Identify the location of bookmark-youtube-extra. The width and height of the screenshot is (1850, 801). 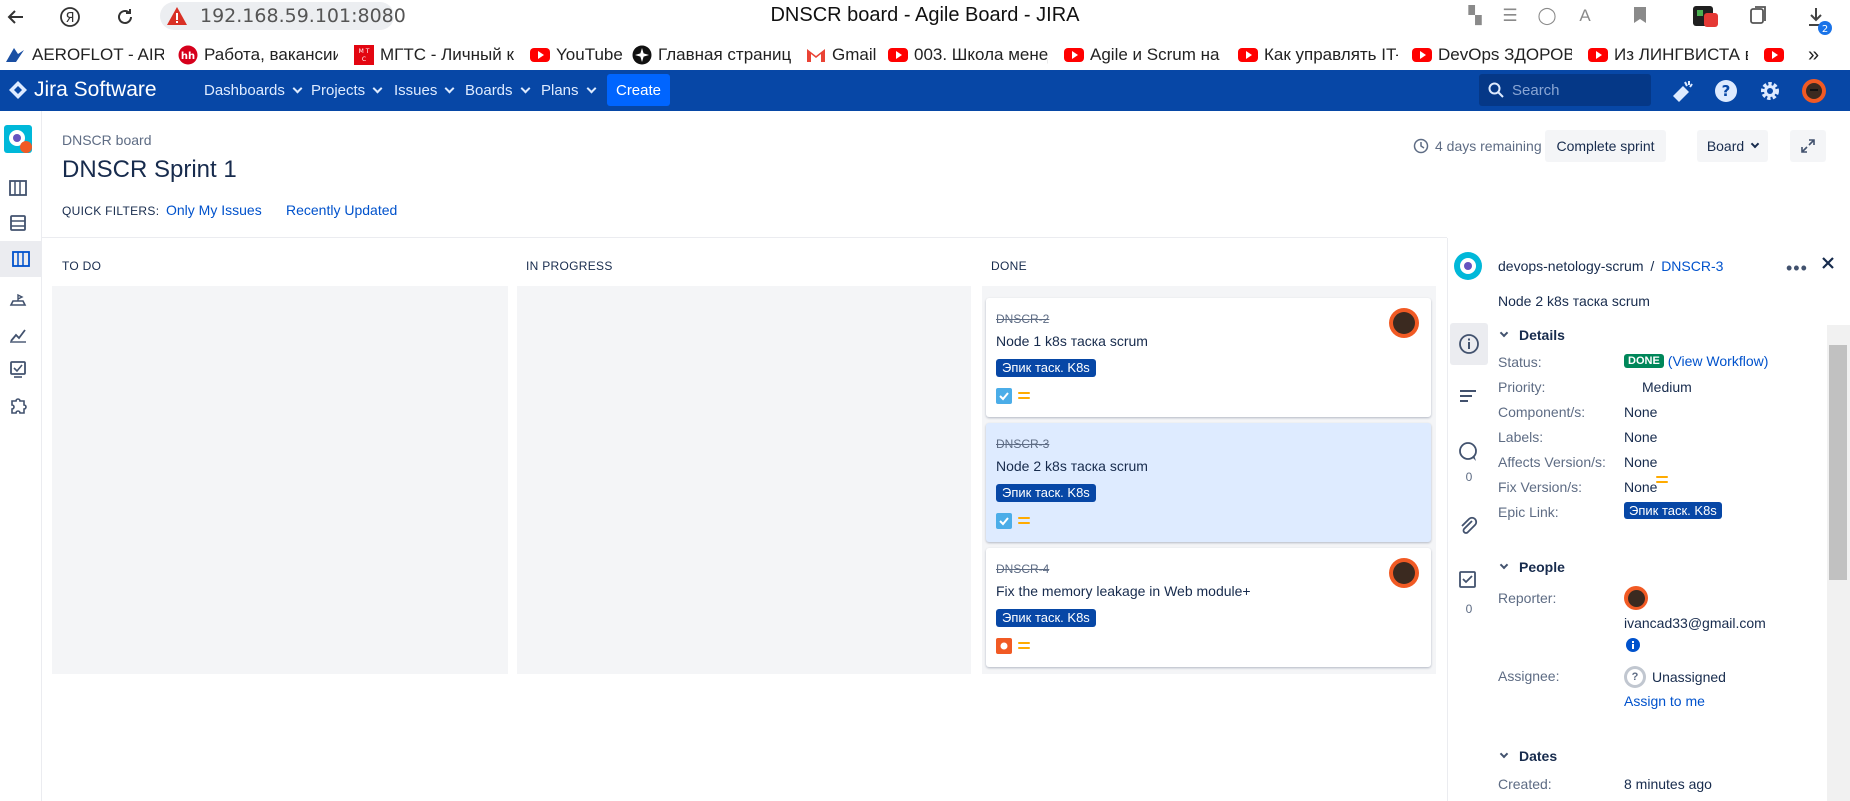
(1776, 55).